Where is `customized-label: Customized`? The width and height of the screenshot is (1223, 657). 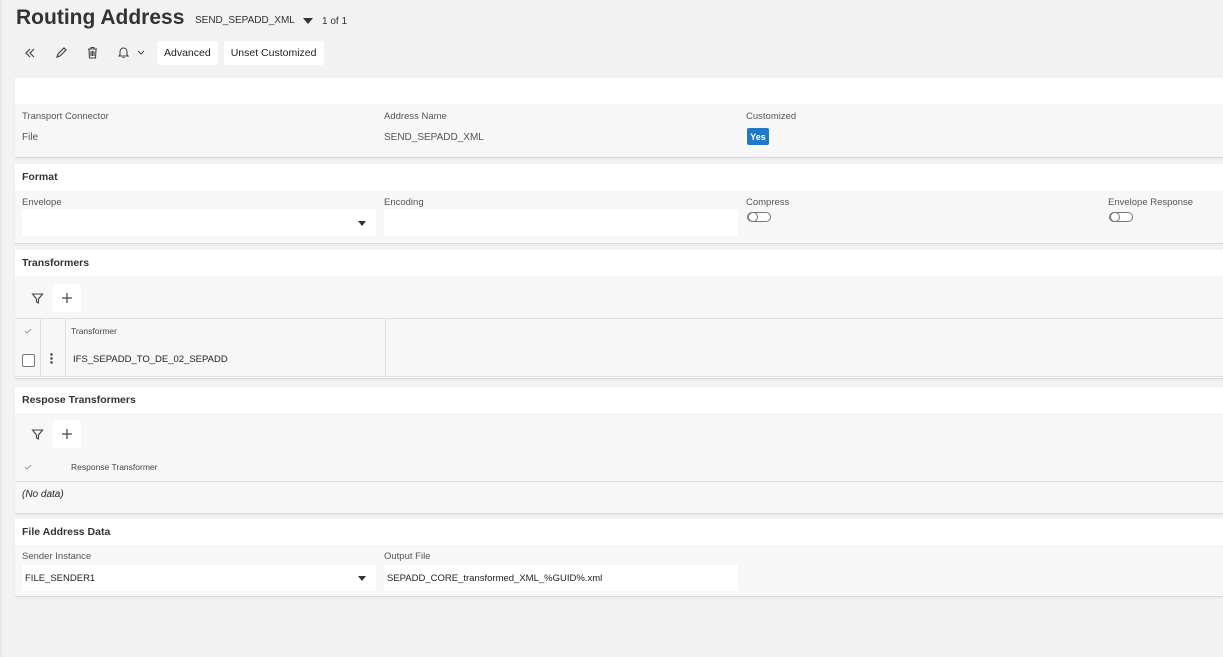
customized-label: Customized is located at coordinates (771, 116).